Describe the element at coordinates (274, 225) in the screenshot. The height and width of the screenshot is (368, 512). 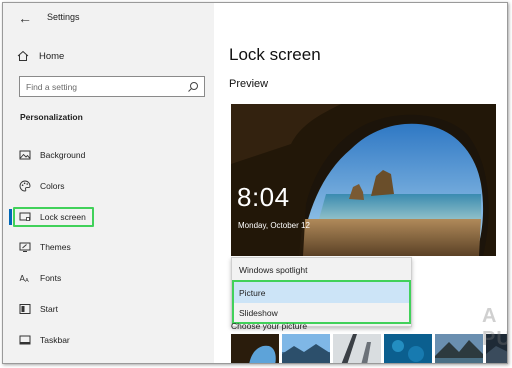
I see `preview-date: Monday, October 12` at that location.